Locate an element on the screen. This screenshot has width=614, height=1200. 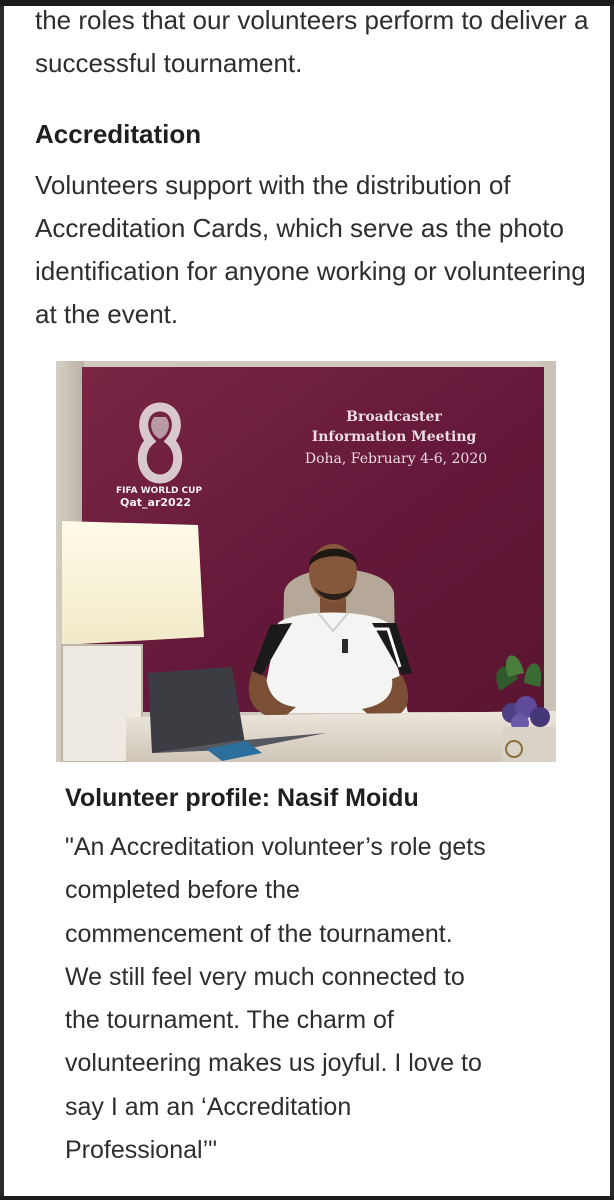
quote-line: the tournament. The charm of is located at coordinates (229, 1020).